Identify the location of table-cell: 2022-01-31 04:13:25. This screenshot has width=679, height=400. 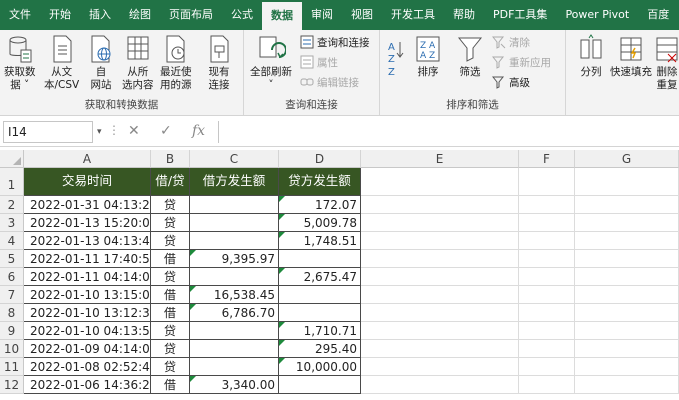
(87, 205).